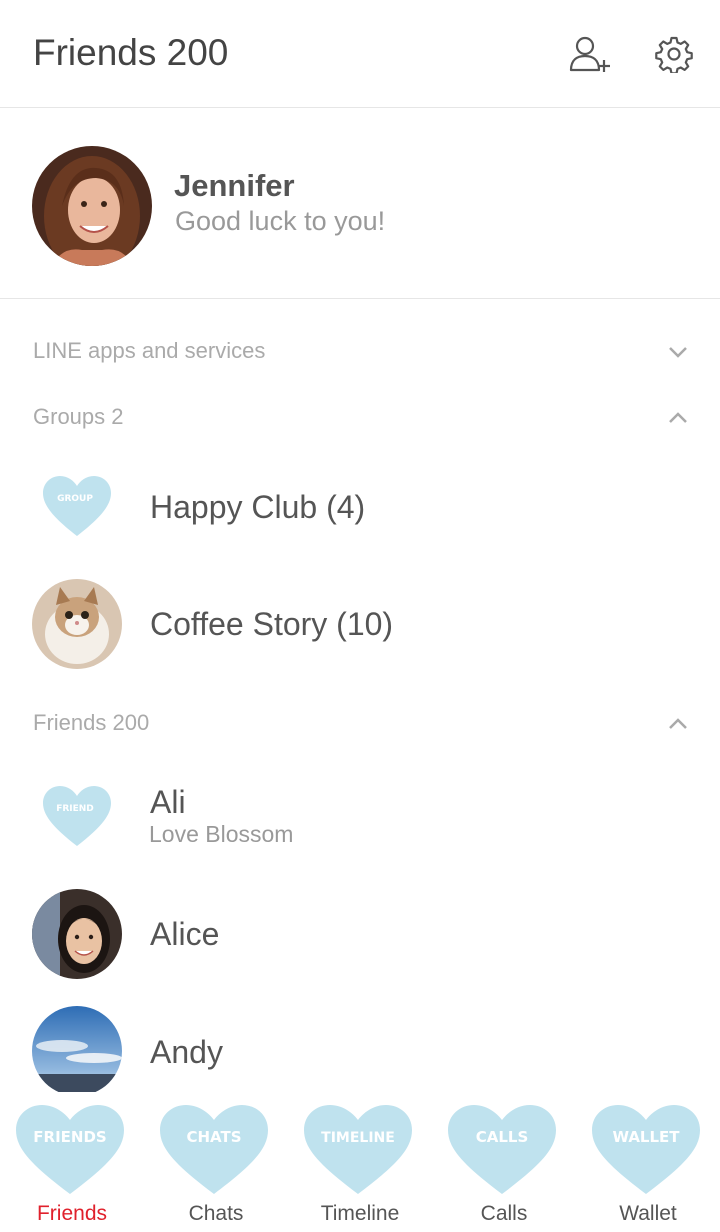 Image resolution: width=720 pixels, height=1232 pixels. What do you see at coordinates (69, 1137) in the screenshot?
I see `svg-text: FRIENDS` at bounding box center [69, 1137].